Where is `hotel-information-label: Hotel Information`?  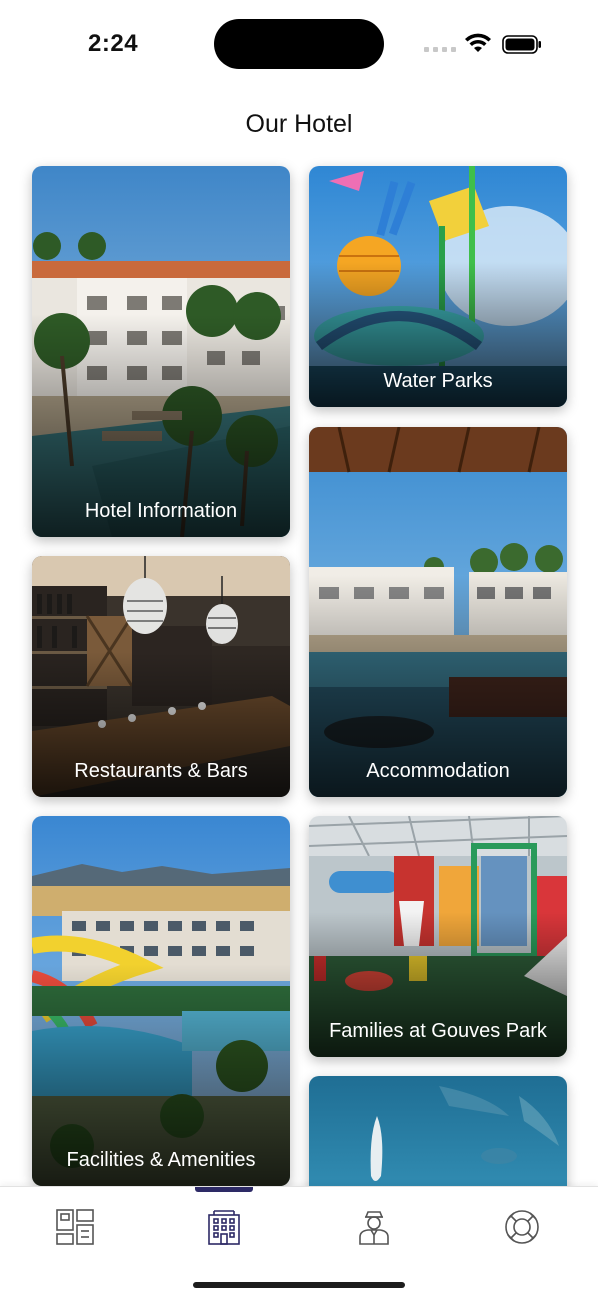 hotel-information-label: Hotel Information is located at coordinates (161, 511).